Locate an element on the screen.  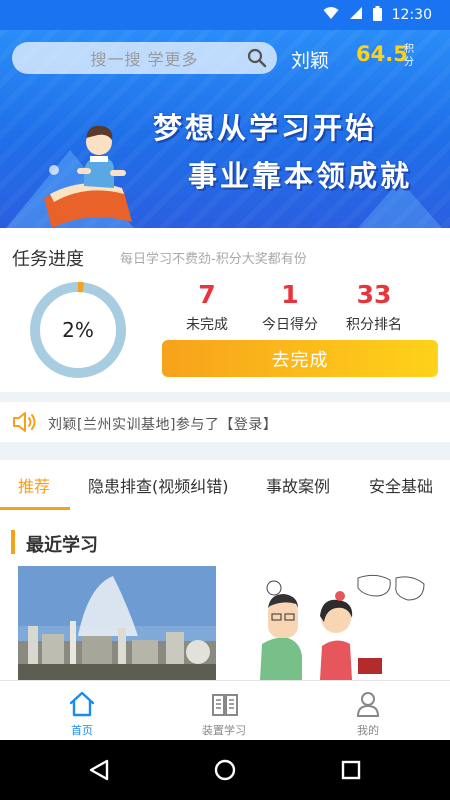
status-time: 12:30 is located at coordinates (411, 15).